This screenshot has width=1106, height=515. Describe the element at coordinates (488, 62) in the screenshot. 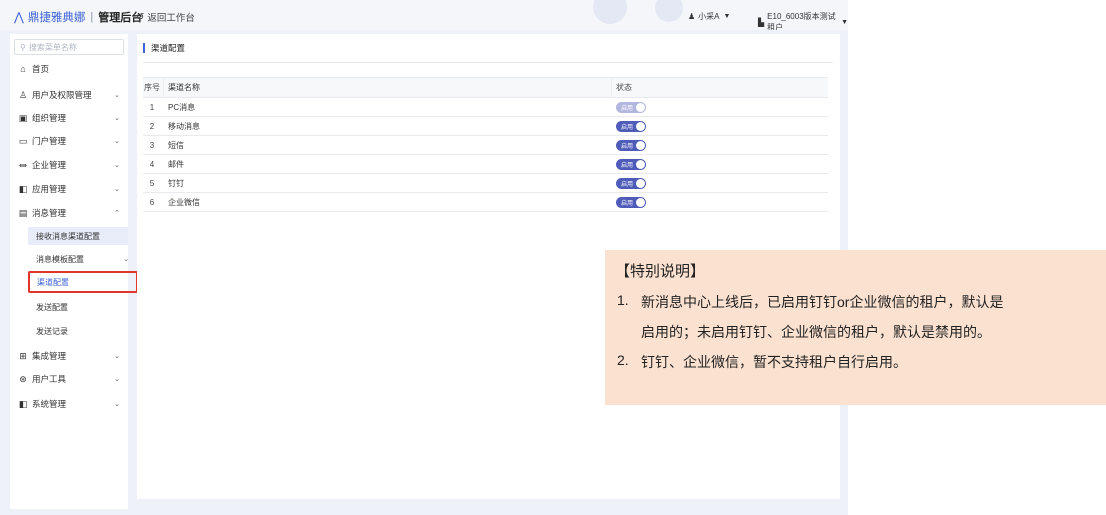

I see `title-divider` at that location.